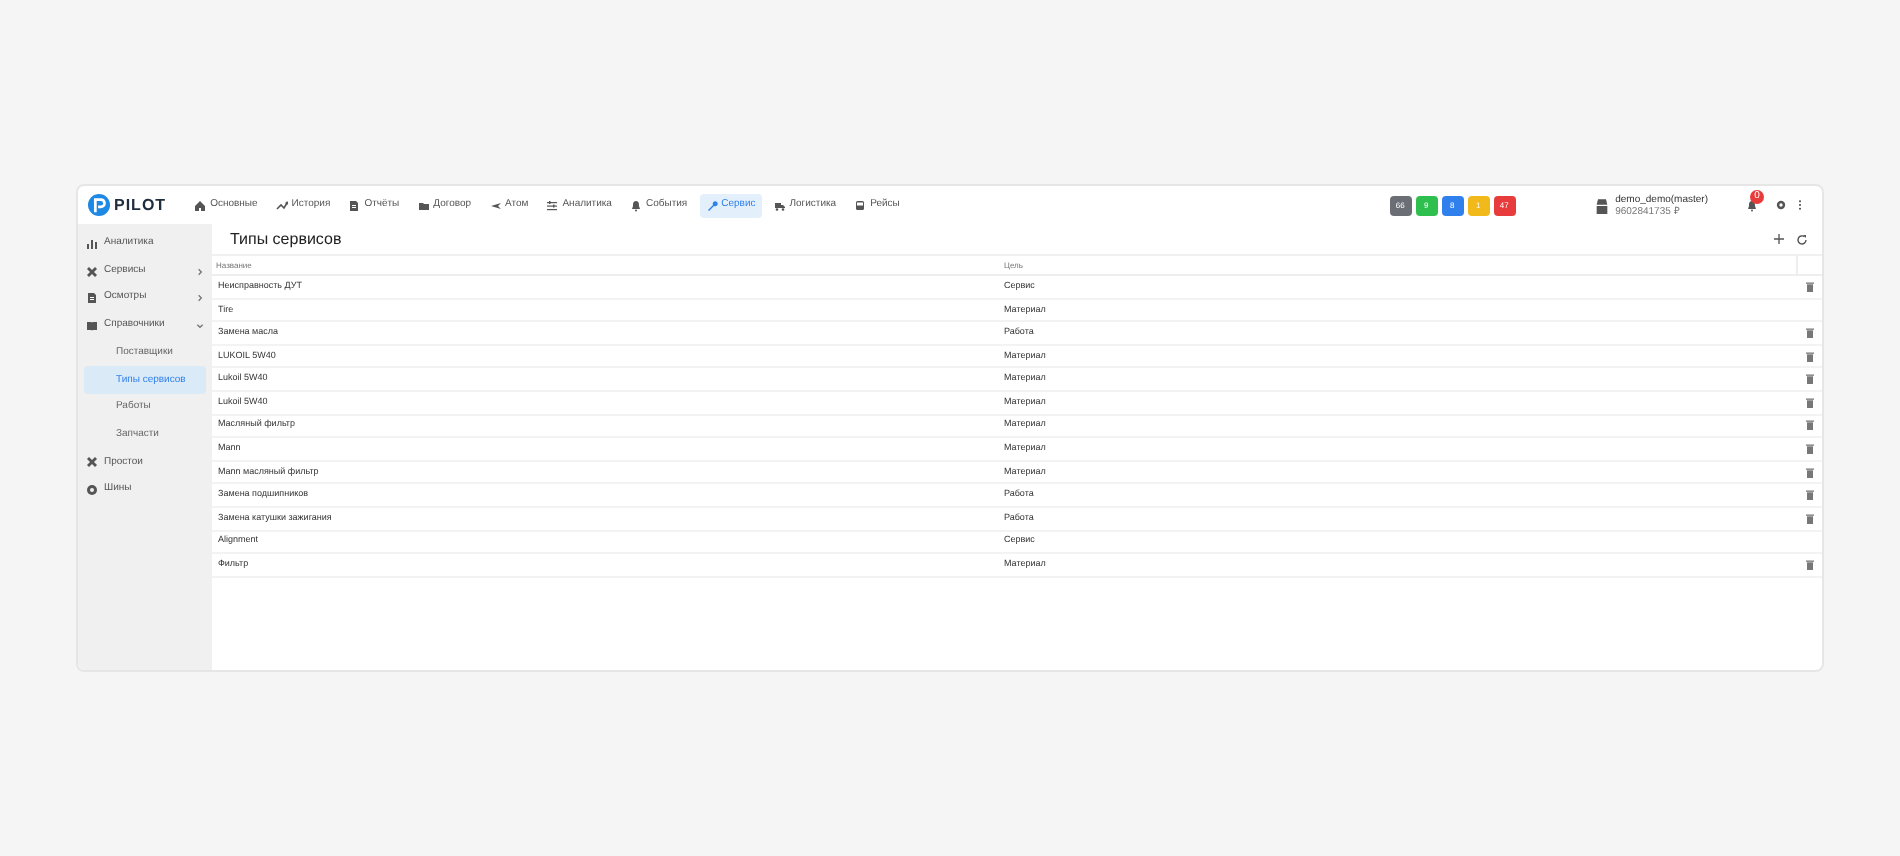 The image size is (1900, 856). What do you see at coordinates (423, 205) in the screenshot?
I see `folder-icon` at bounding box center [423, 205].